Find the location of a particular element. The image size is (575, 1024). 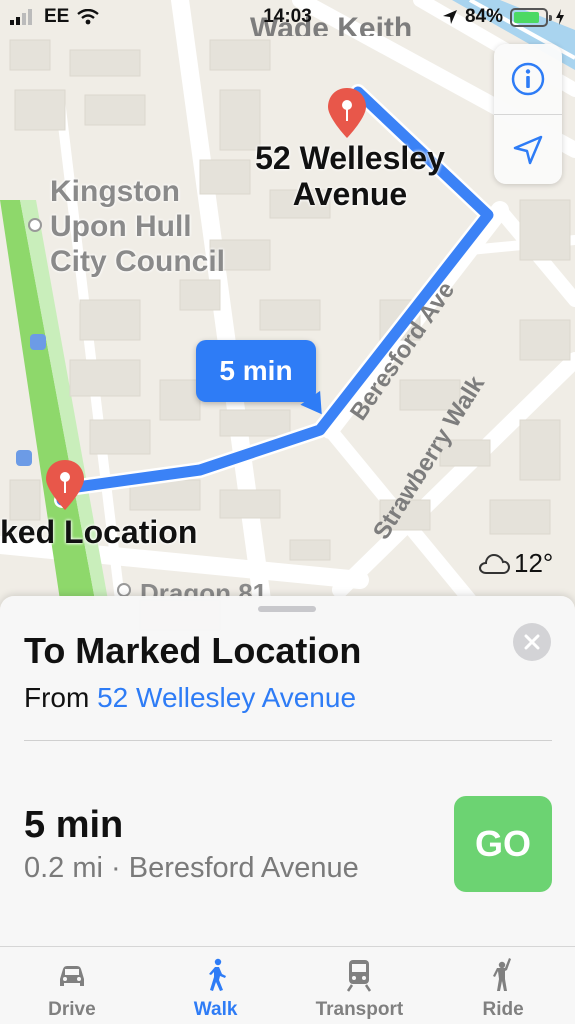

directions-title: To Marked Location is located at coordinates (193, 650).